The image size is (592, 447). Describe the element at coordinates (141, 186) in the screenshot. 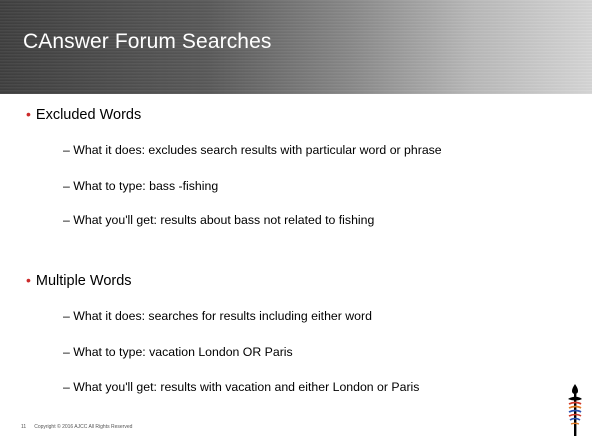

I see `list-item: – What to type: bass -fishing` at that location.